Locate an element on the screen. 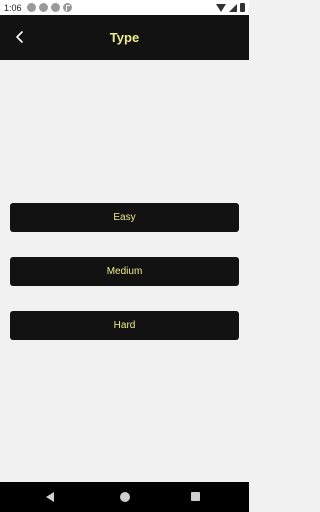 This screenshot has height=512, width=320. chevron-left-icon is located at coordinates (19, 37).